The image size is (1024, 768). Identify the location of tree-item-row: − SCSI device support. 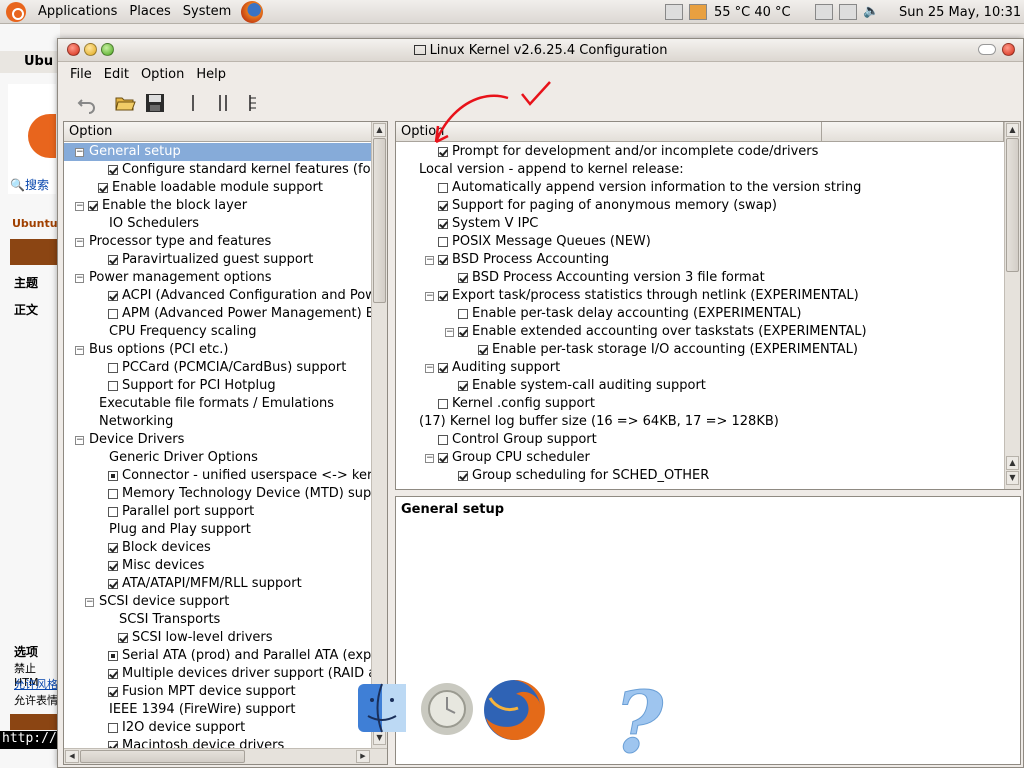
(218, 602).